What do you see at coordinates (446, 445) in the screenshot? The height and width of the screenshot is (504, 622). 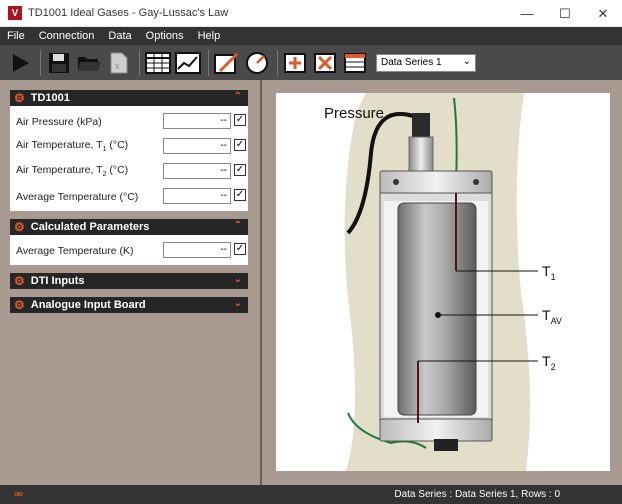 I see `bottom-fitting` at bounding box center [446, 445].